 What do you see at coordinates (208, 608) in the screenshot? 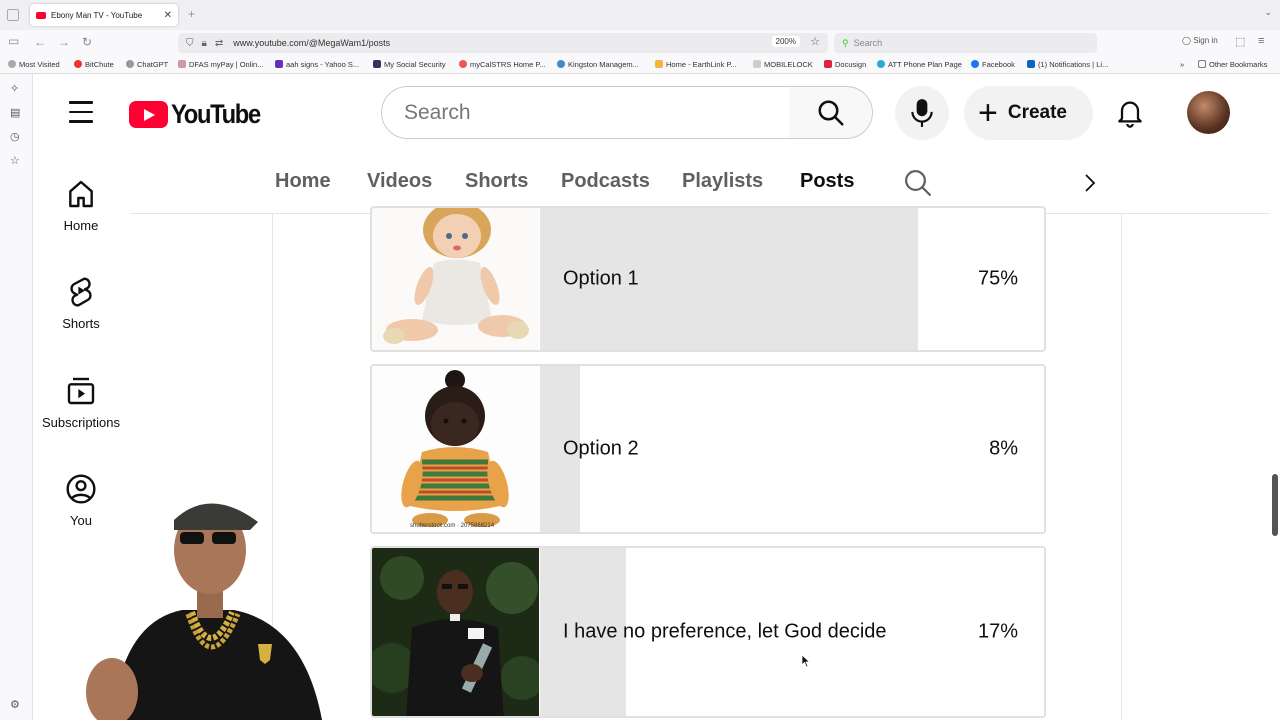
I see `presenter-webcam-overlay` at bounding box center [208, 608].